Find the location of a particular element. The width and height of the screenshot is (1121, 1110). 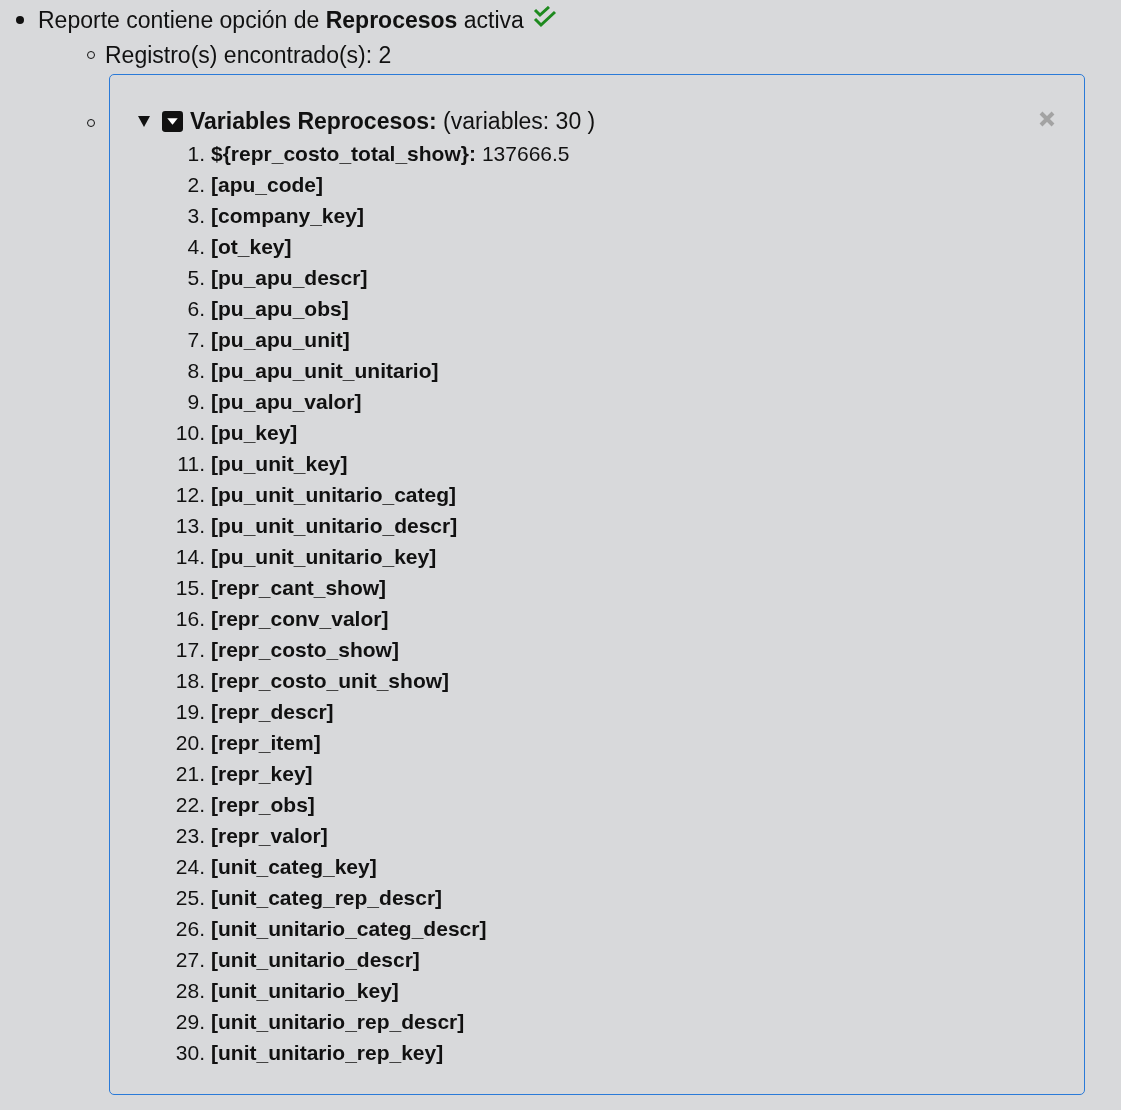

variable-name: [repr_costo_unit_show] is located at coordinates (330, 680).